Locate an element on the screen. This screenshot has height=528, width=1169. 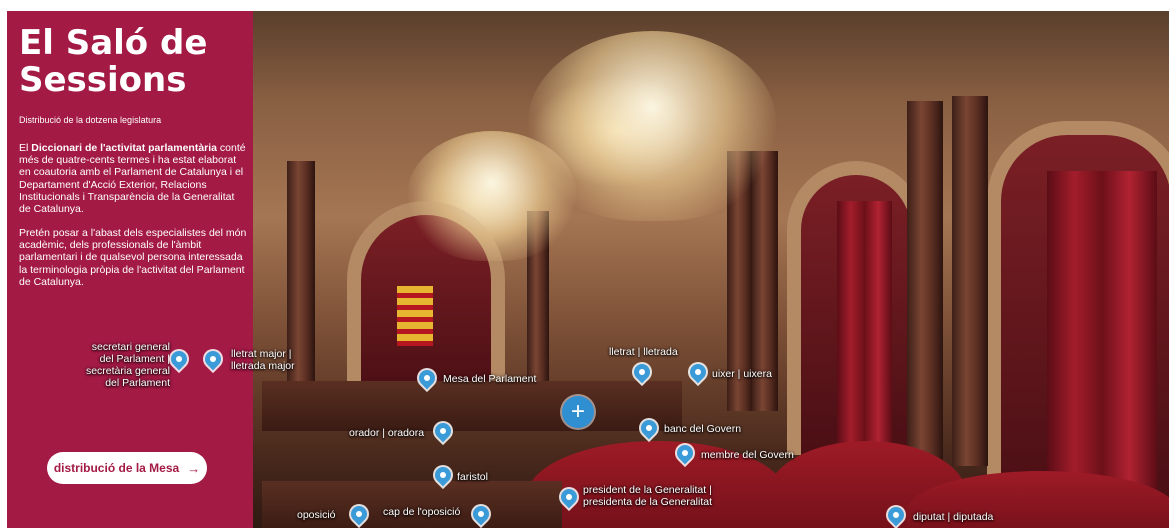
hotspot-label-diputat: diputat | diputada is located at coordinates (953, 517).